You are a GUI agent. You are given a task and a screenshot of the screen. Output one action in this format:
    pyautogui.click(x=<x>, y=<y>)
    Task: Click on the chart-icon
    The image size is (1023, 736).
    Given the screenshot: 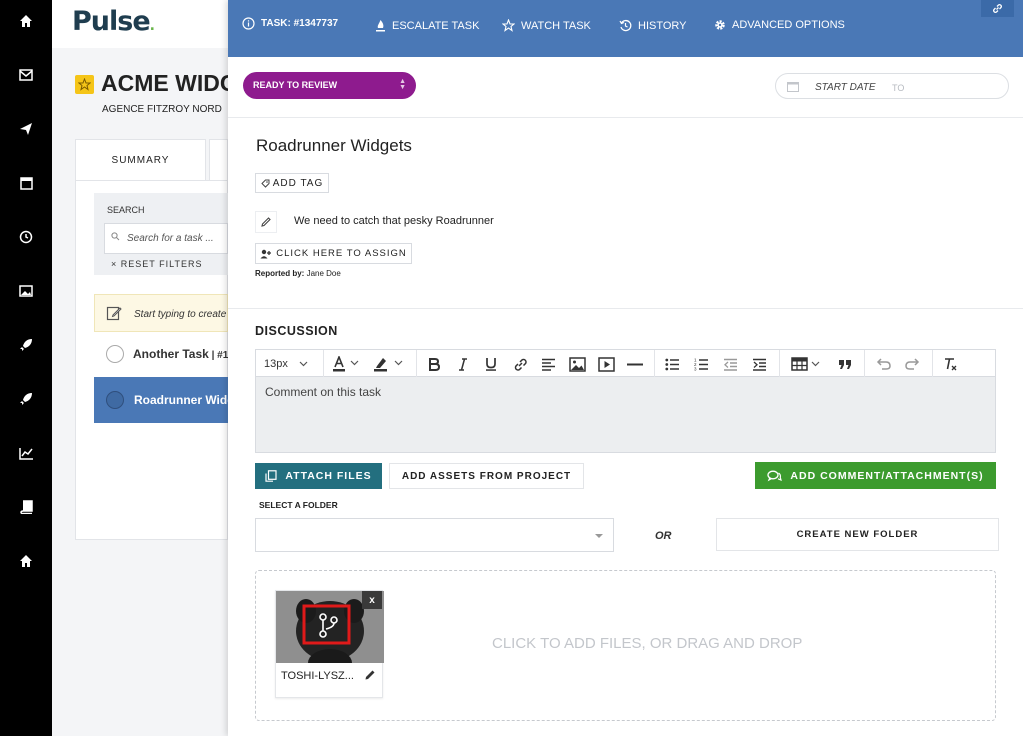 What is the action you would take?
    pyautogui.click(x=26, y=453)
    